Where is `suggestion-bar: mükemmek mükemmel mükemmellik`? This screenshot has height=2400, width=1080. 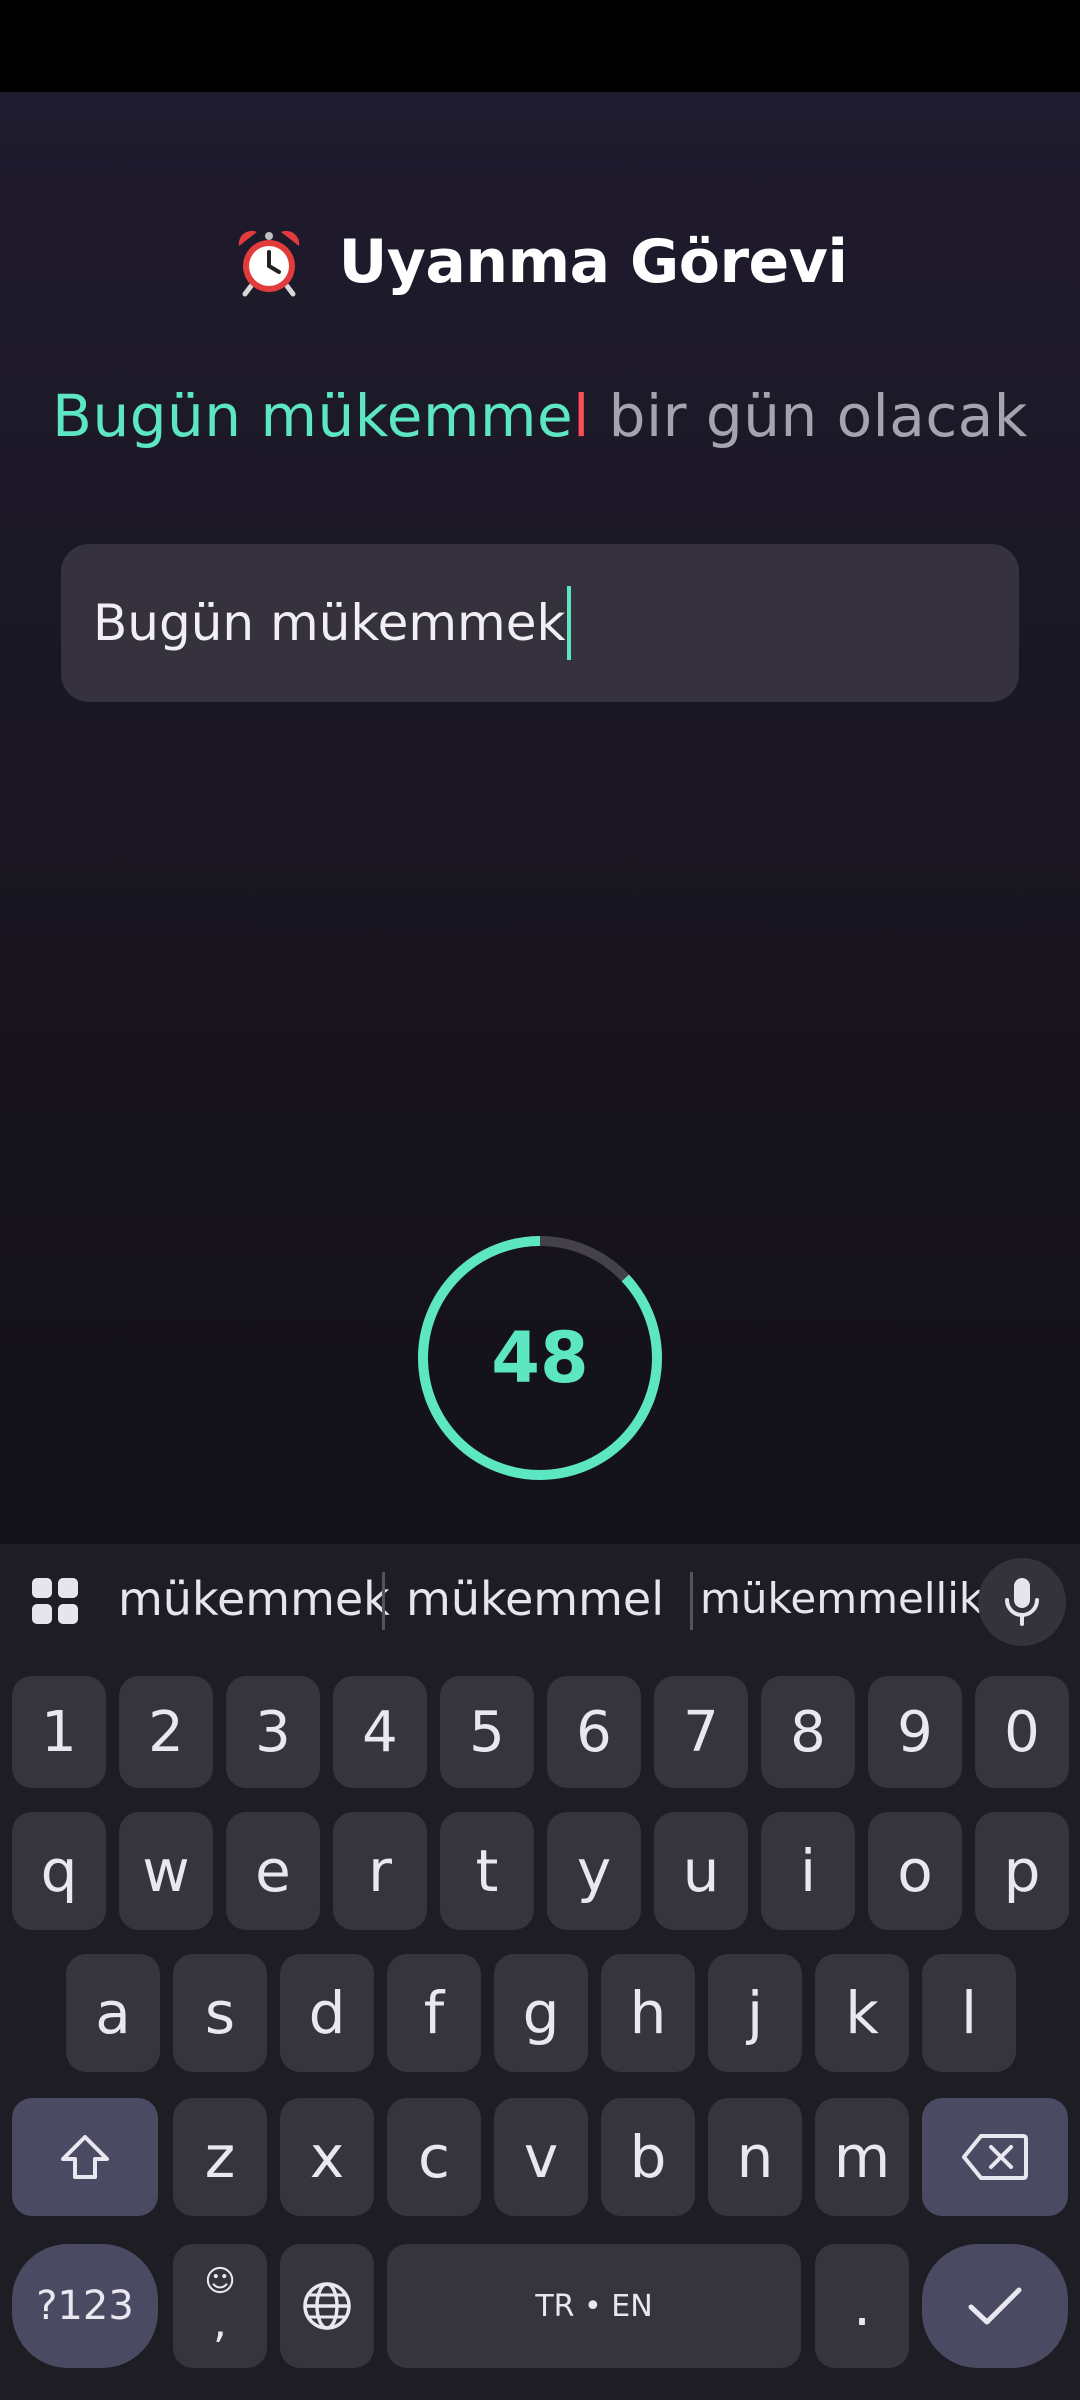
suggestion-bar: mükemmek mükemmel mükemmellik is located at coordinates (540, 1600).